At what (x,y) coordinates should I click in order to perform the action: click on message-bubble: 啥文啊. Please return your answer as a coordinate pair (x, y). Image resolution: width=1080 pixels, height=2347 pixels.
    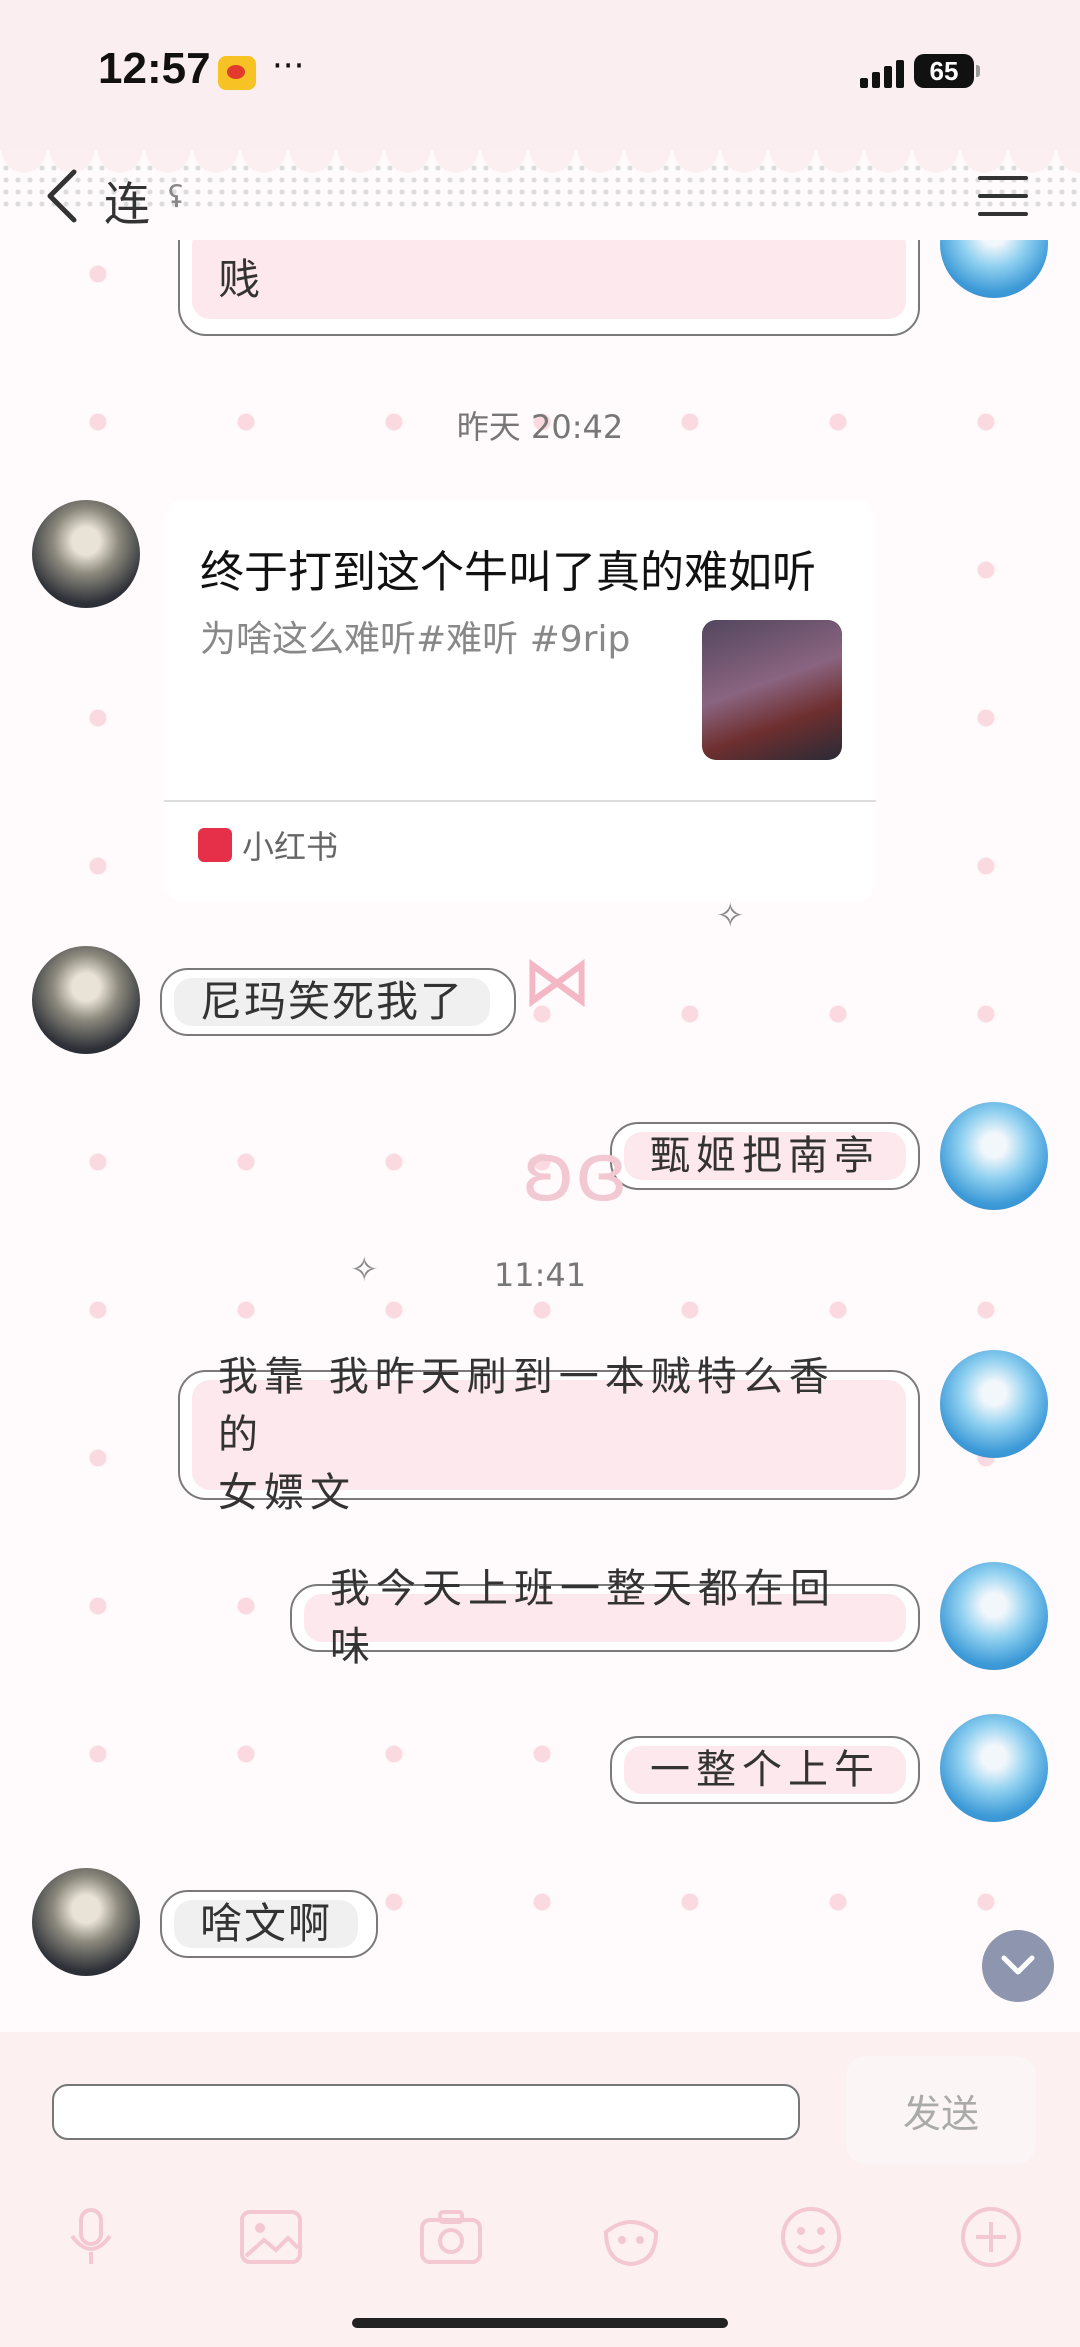
    Looking at the image, I should click on (269, 1924).